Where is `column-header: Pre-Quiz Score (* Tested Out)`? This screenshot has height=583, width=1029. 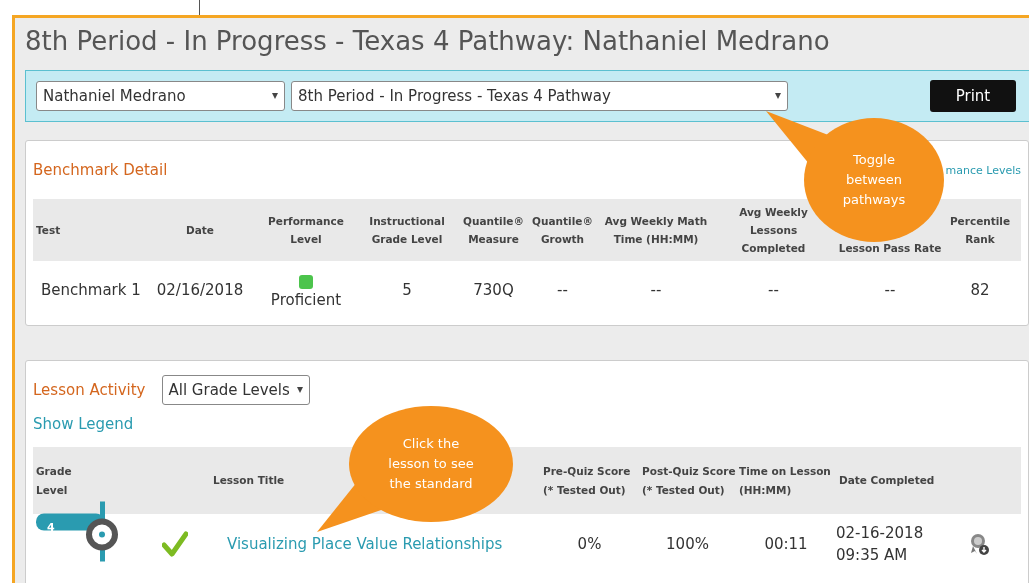
column-header: Pre-Quiz Score (* Tested Out) is located at coordinates (587, 480).